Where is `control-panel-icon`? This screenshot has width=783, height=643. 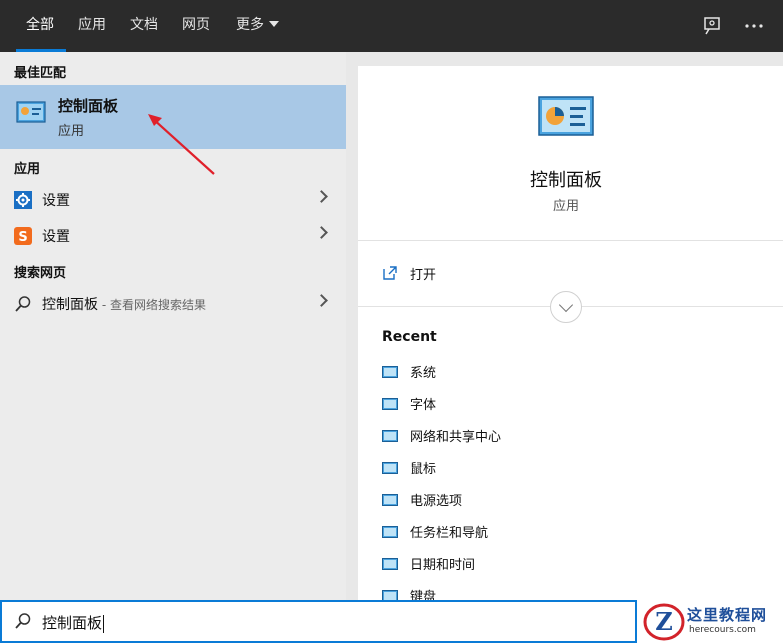 control-panel-icon is located at coordinates (31, 114).